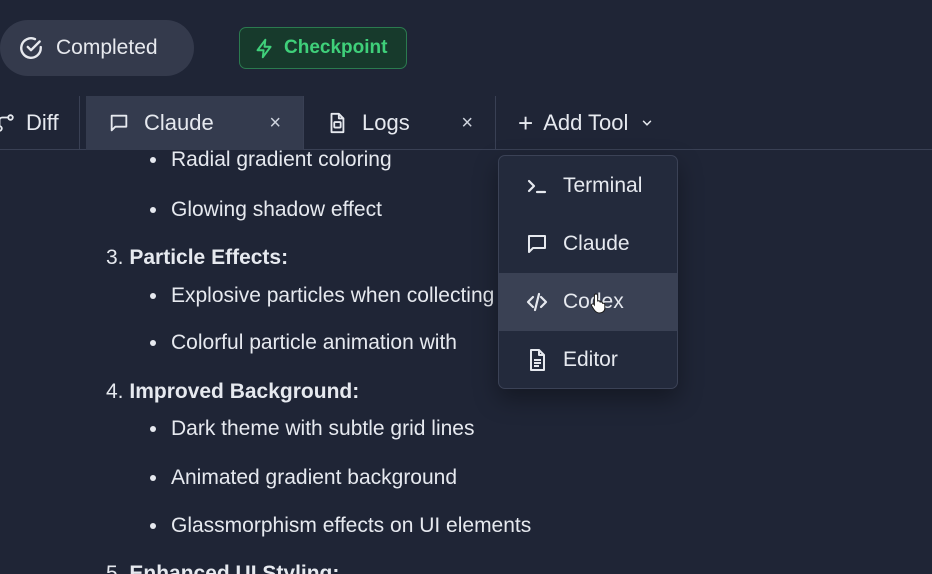  I want to click on menu-item-label: Claude, so click(596, 243).